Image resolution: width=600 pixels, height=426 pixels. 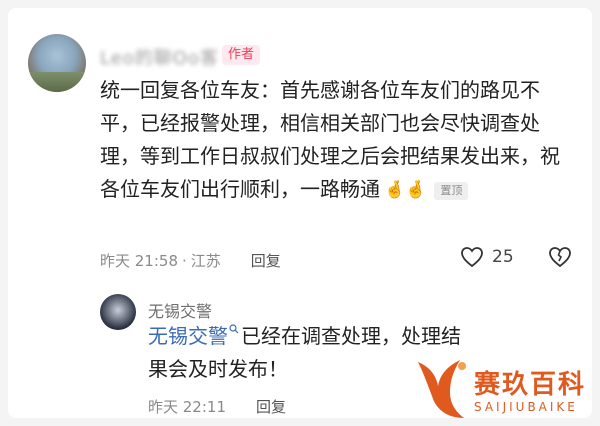 What do you see at coordinates (530, 385) in the screenshot?
I see `watermark-text: 赛玖百科` at bounding box center [530, 385].